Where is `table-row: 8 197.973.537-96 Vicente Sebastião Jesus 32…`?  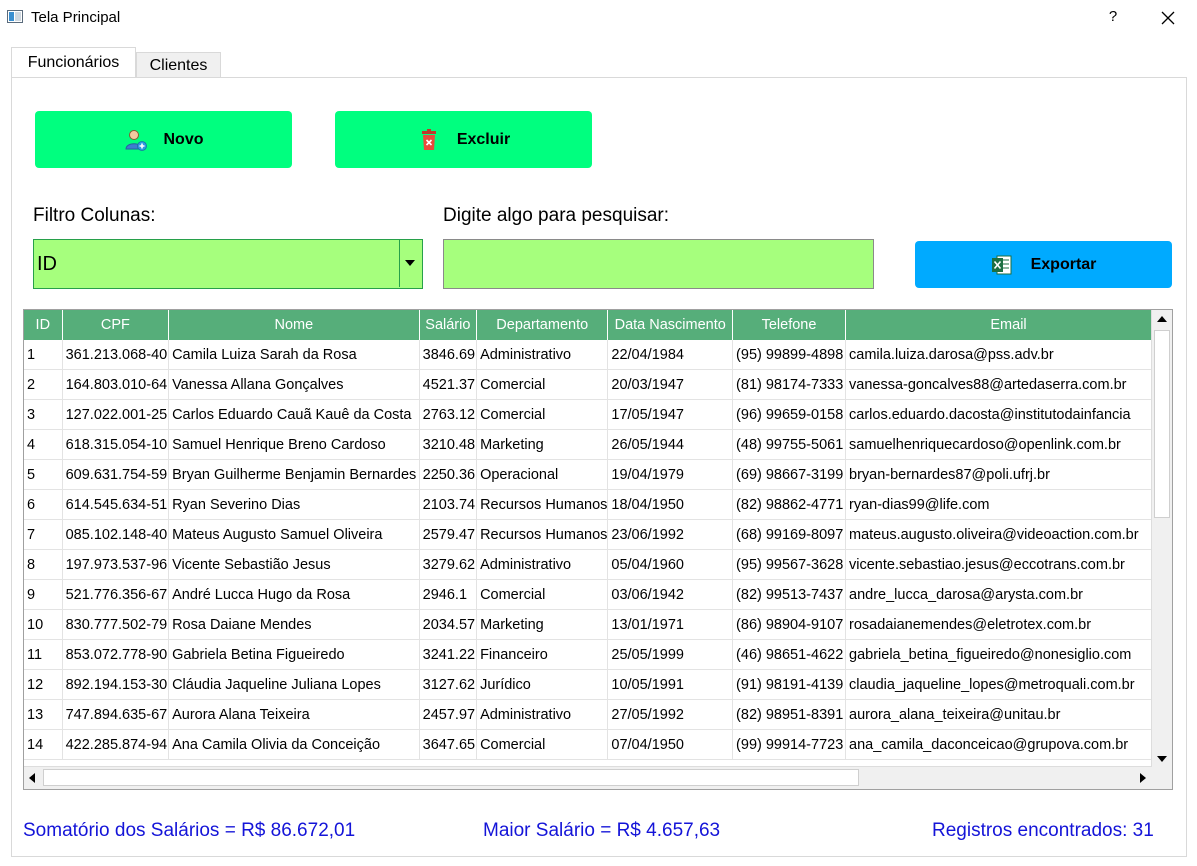
table-row: 8 197.973.537-96 Vicente Sebastião Jesus 32… is located at coordinates (598, 564).